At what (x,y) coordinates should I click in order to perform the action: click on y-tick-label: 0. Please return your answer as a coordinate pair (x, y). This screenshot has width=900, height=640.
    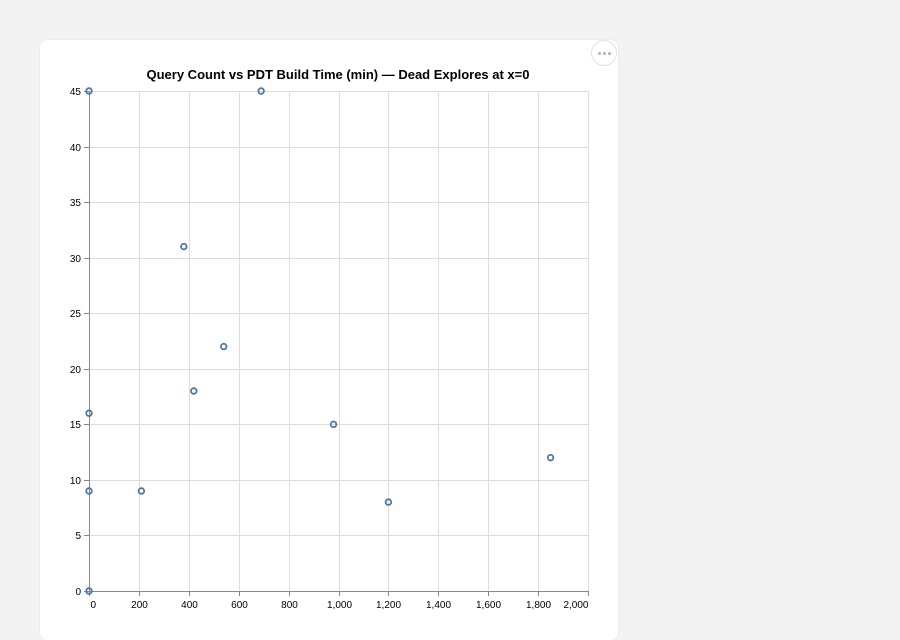
    Looking at the image, I should click on (78, 592).